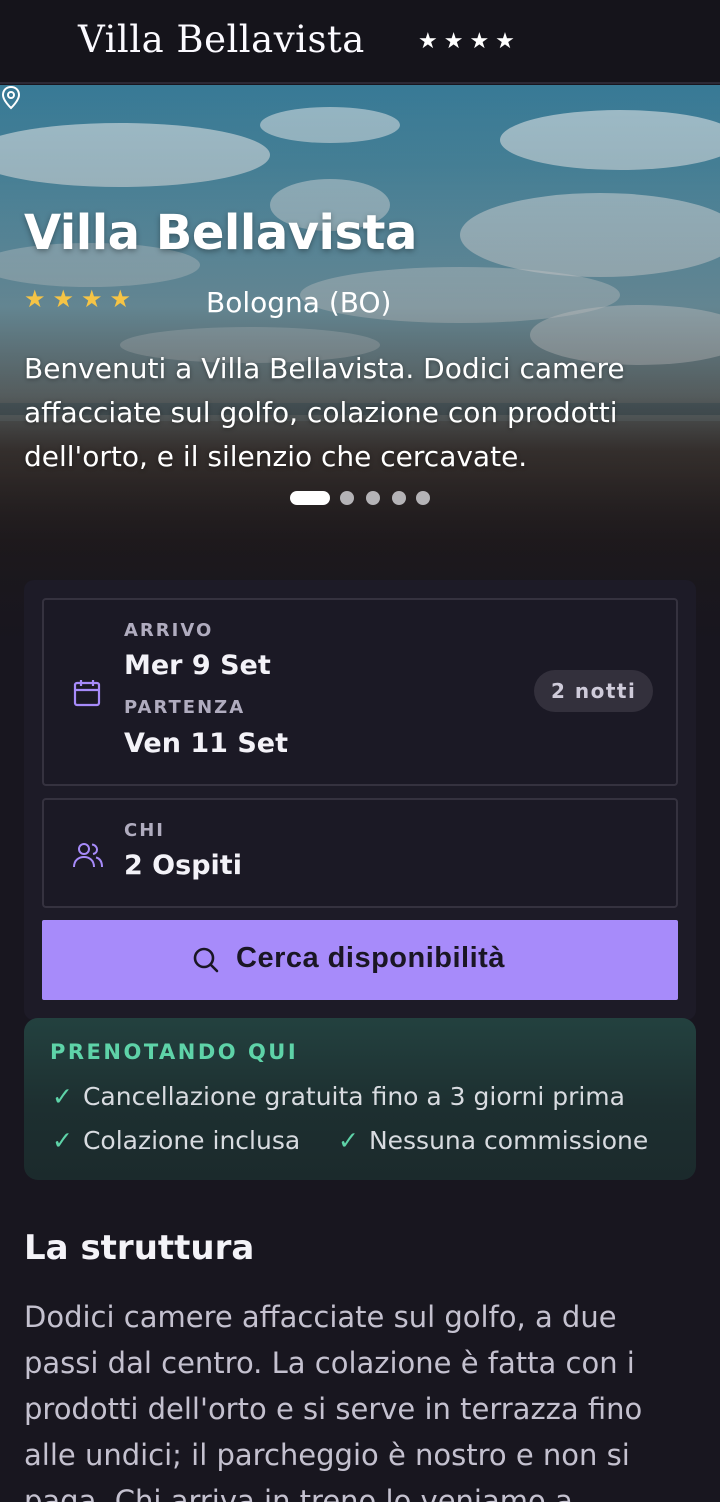 The image size is (720, 1502). I want to click on search-icon, so click(206, 960).